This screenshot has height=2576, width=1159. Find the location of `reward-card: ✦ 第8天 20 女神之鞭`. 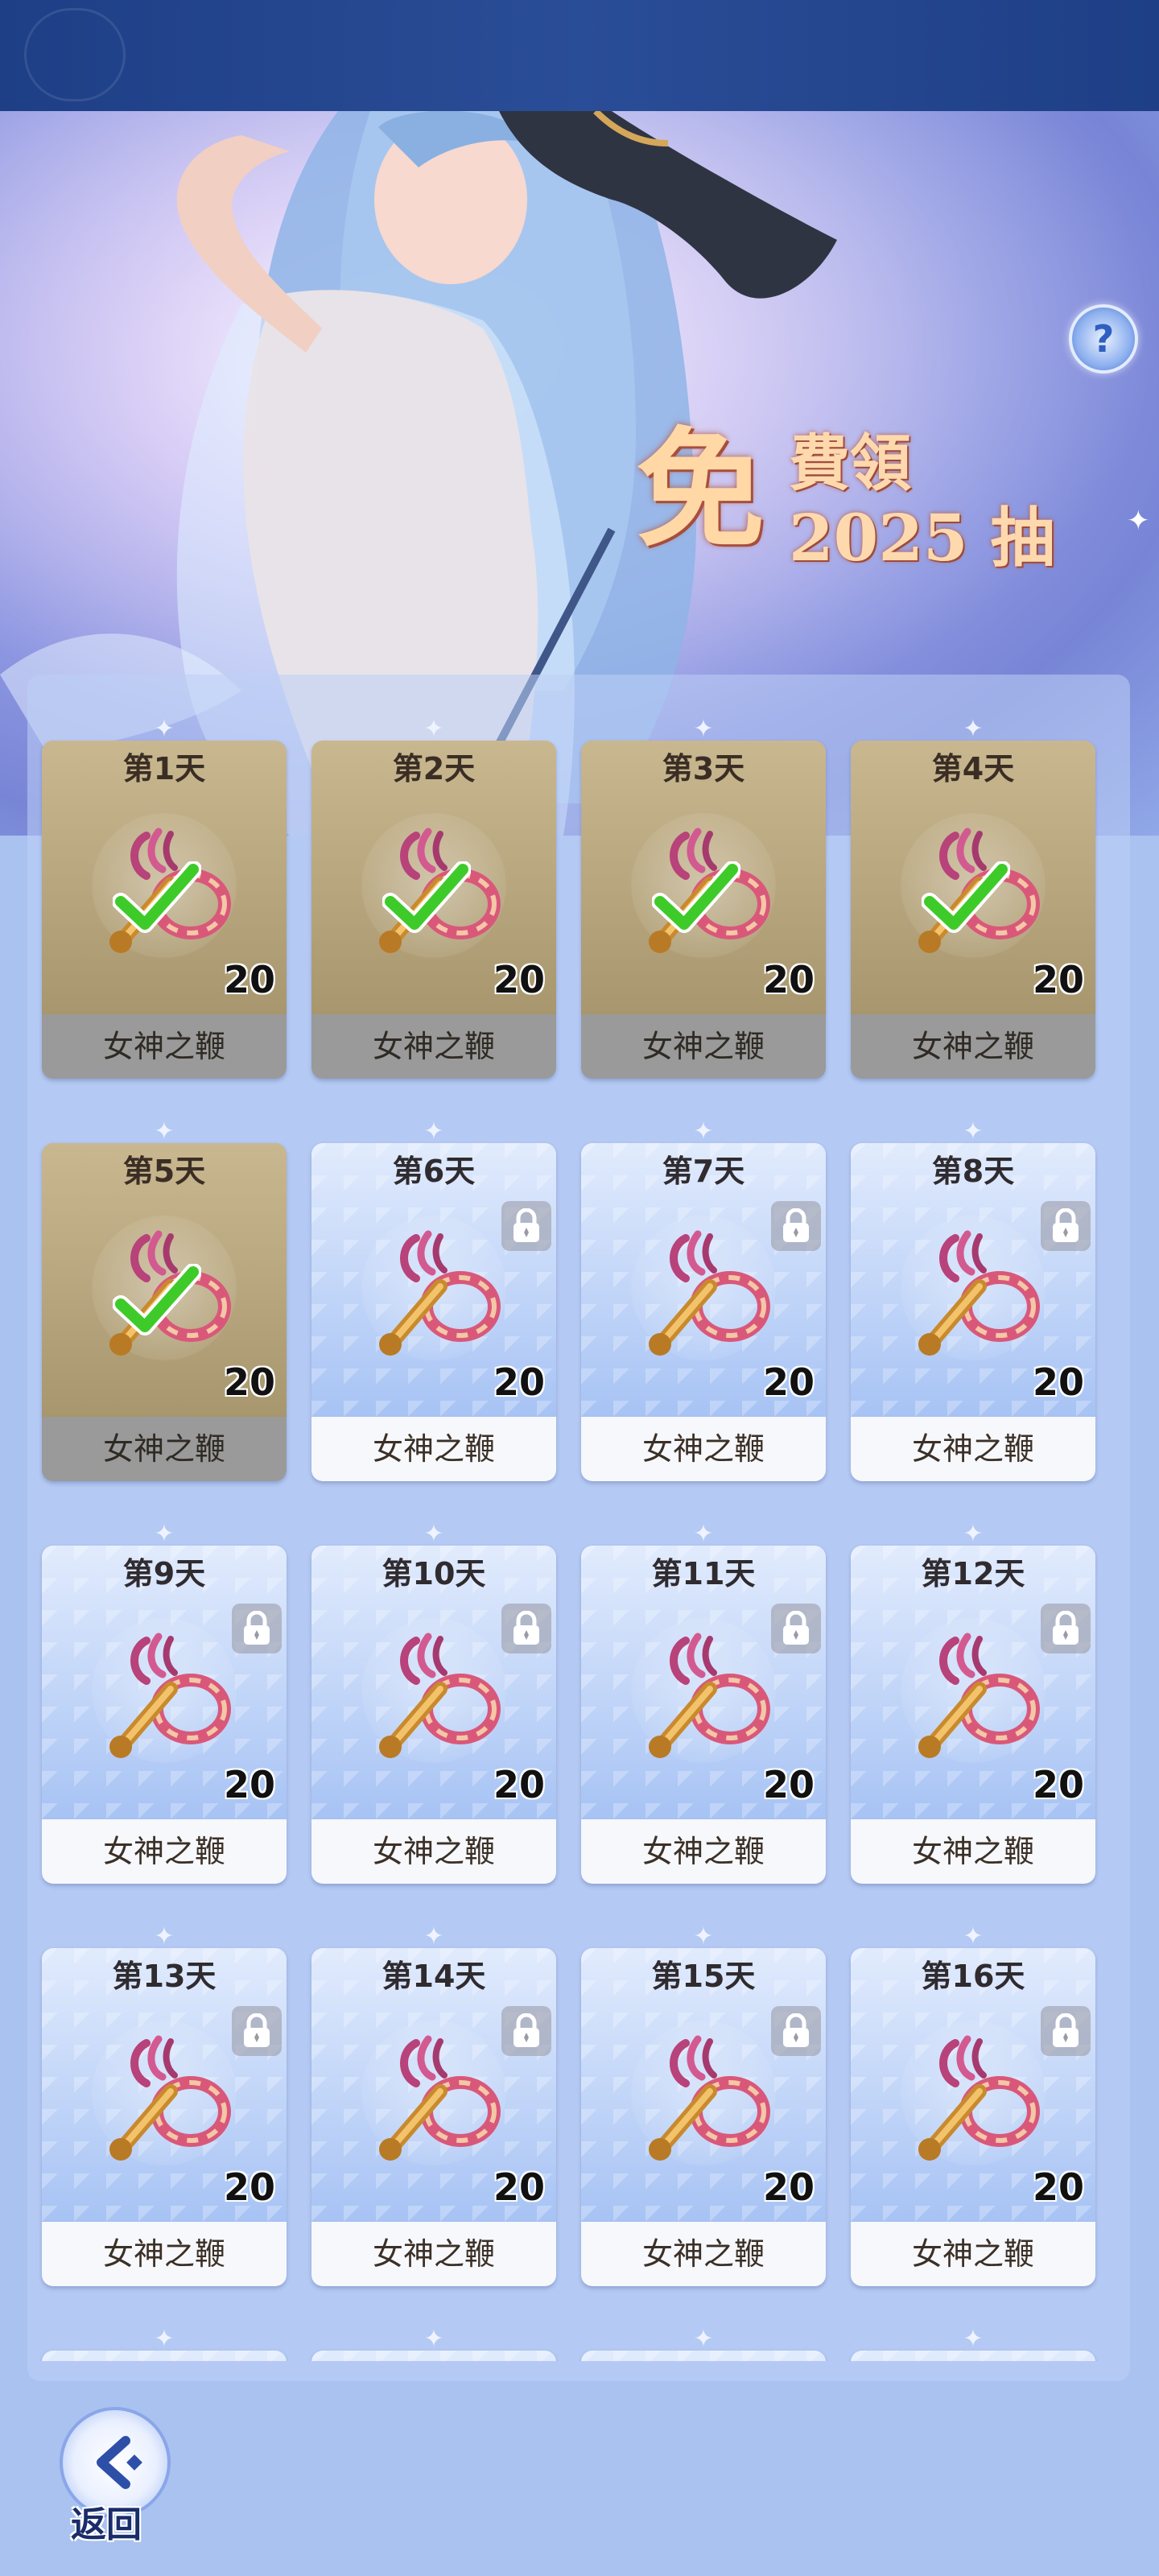

reward-card: ✦ 第8天 20 女神之鞭 is located at coordinates (973, 1300).